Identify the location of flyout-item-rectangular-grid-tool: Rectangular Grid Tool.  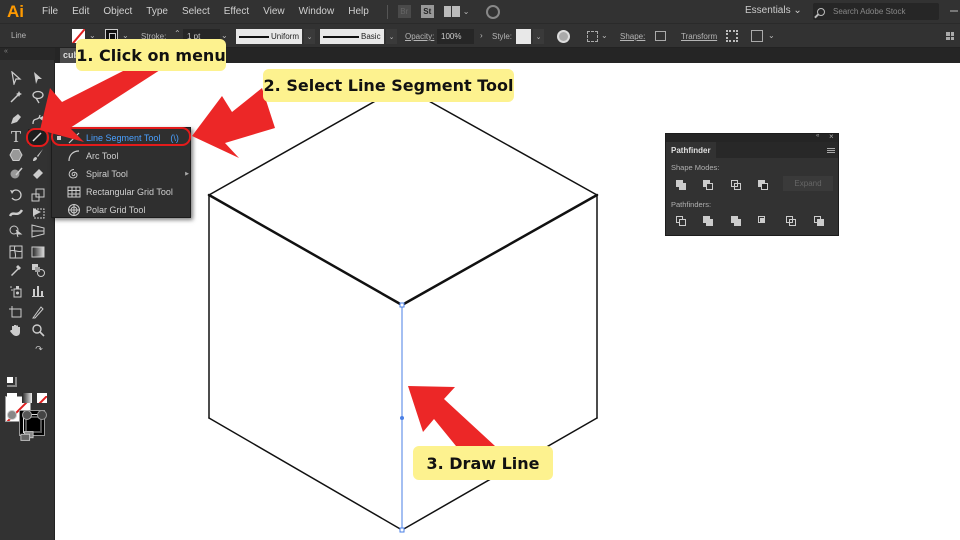
(122, 192).